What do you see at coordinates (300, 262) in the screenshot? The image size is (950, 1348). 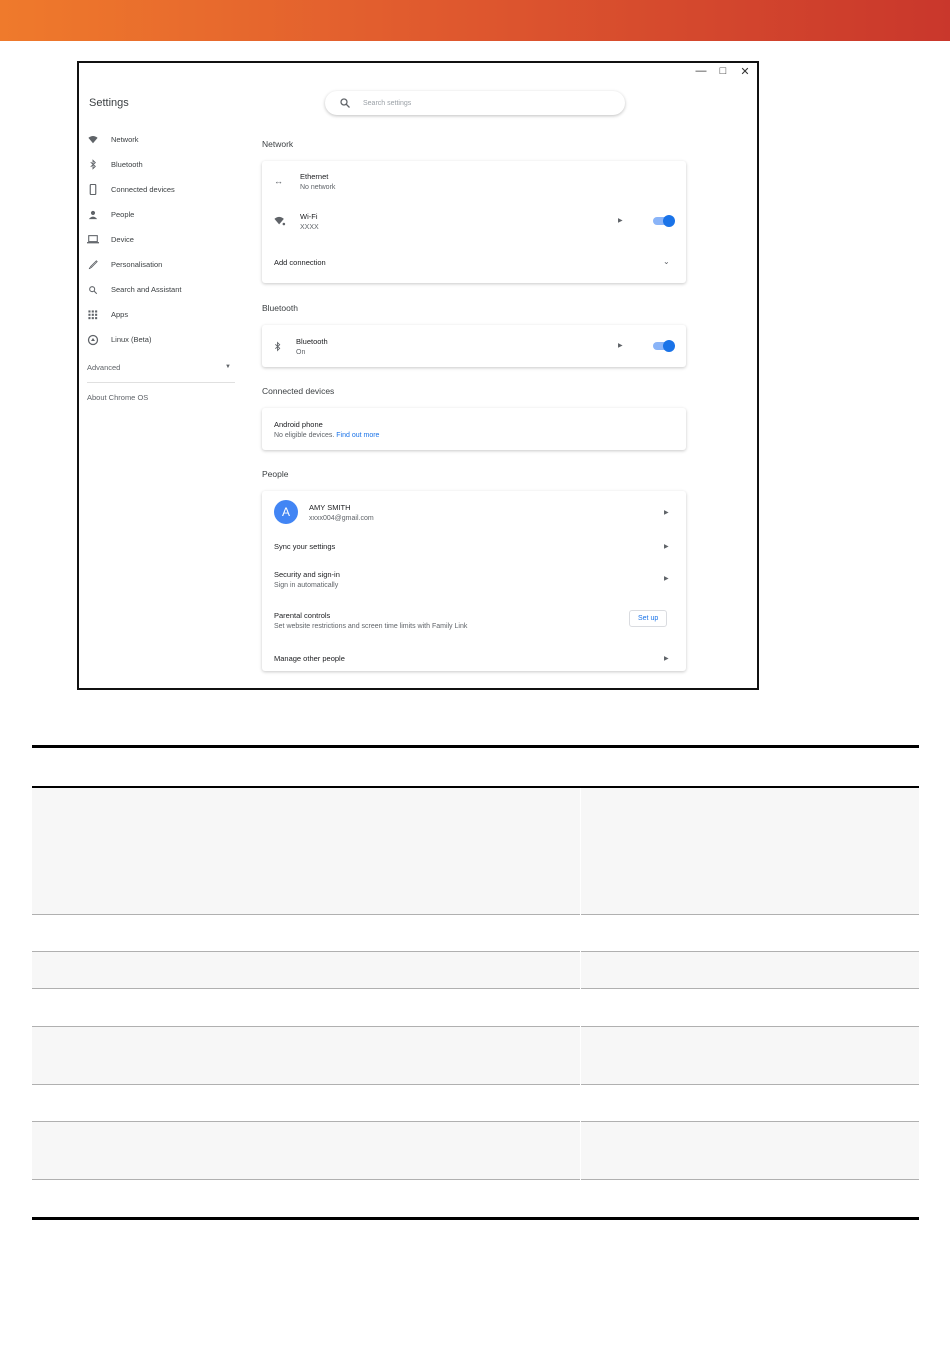 I see `add-connection-label: Add connection` at bounding box center [300, 262].